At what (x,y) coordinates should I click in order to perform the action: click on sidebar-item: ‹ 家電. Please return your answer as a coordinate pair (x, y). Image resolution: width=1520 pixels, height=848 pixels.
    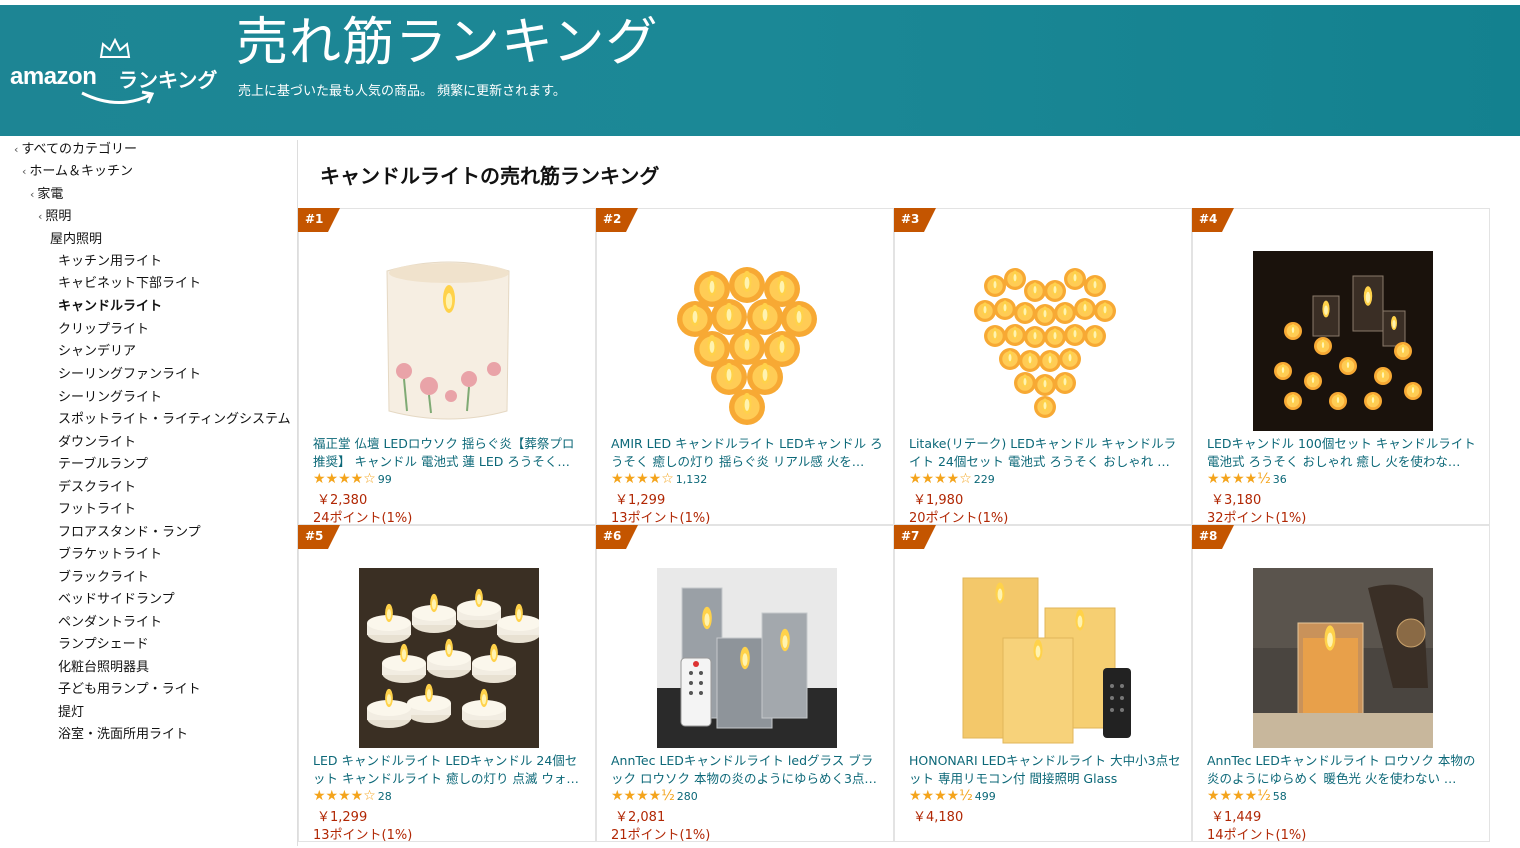
    Looking at the image, I should click on (46, 195).